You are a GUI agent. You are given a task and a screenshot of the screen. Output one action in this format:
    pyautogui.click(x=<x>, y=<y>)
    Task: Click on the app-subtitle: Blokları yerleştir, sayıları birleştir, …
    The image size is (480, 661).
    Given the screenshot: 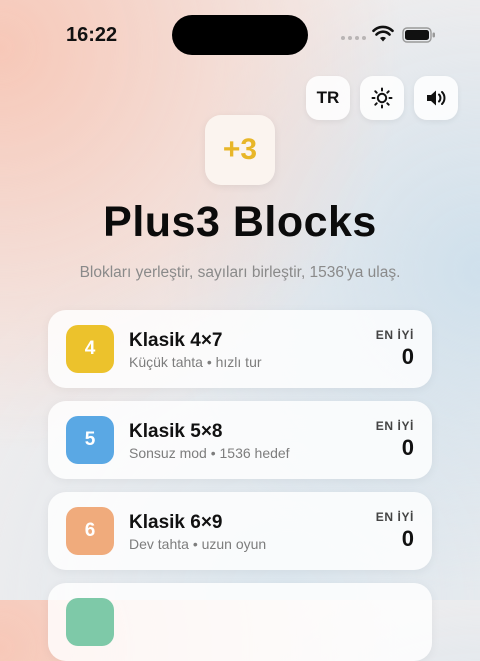 What is the action you would take?
    pyautogui.click(x=240, y=272)
    